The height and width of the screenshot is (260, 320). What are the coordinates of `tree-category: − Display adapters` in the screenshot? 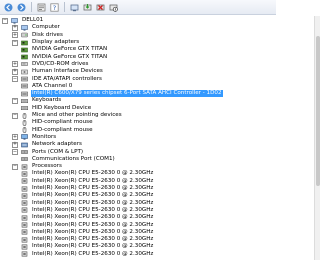 It's located at (46, 42).